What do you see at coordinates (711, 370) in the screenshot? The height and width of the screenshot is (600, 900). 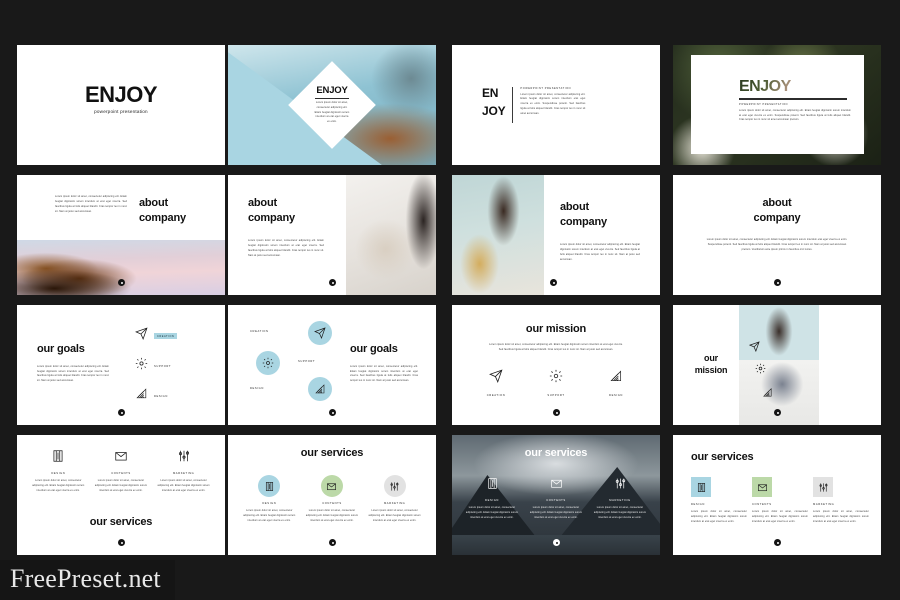 I see `slide-12-title-line2: mission` at bounding box center [711, 370].